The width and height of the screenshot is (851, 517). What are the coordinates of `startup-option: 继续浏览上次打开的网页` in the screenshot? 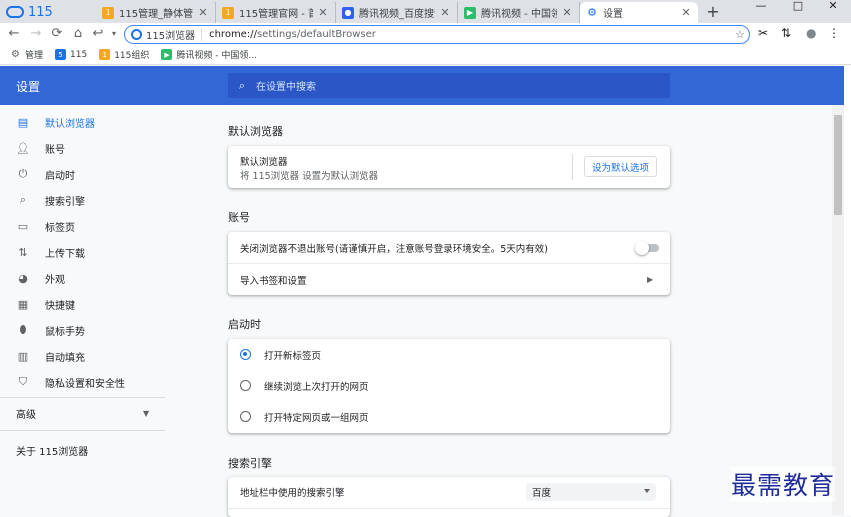 It's located at (449, 385).